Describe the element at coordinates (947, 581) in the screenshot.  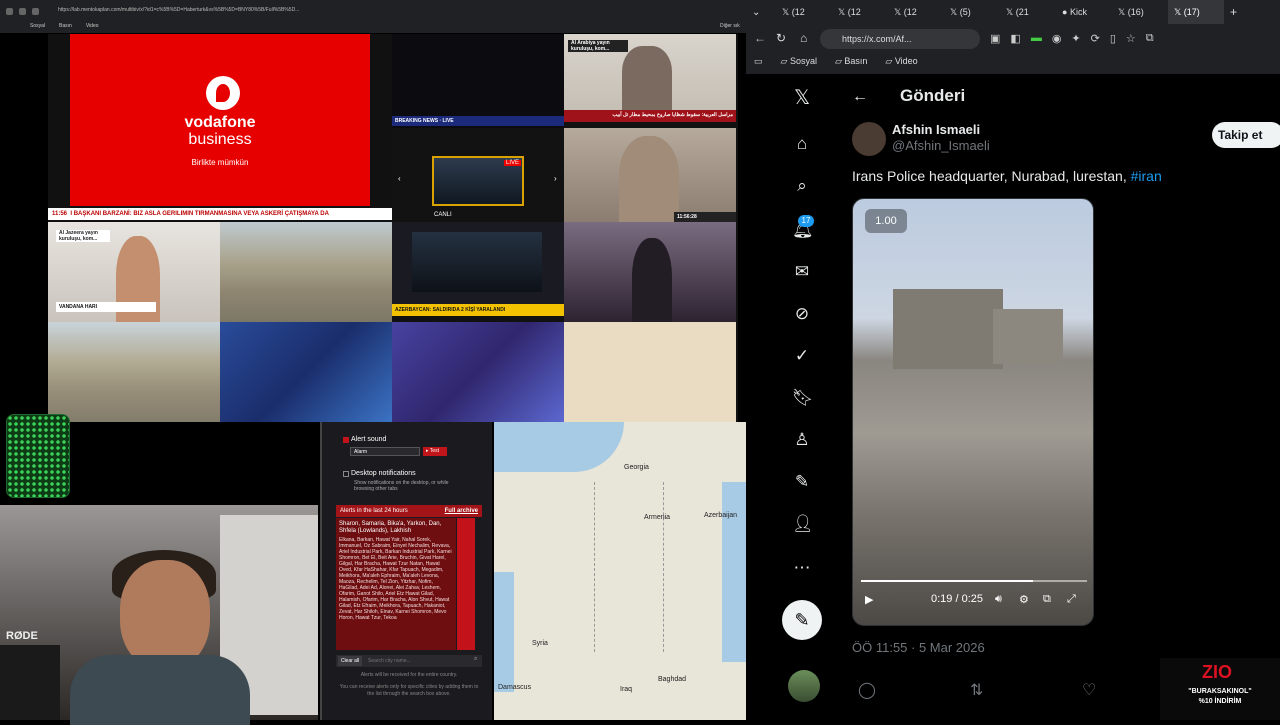
I see `video-progress-fill` at that location.